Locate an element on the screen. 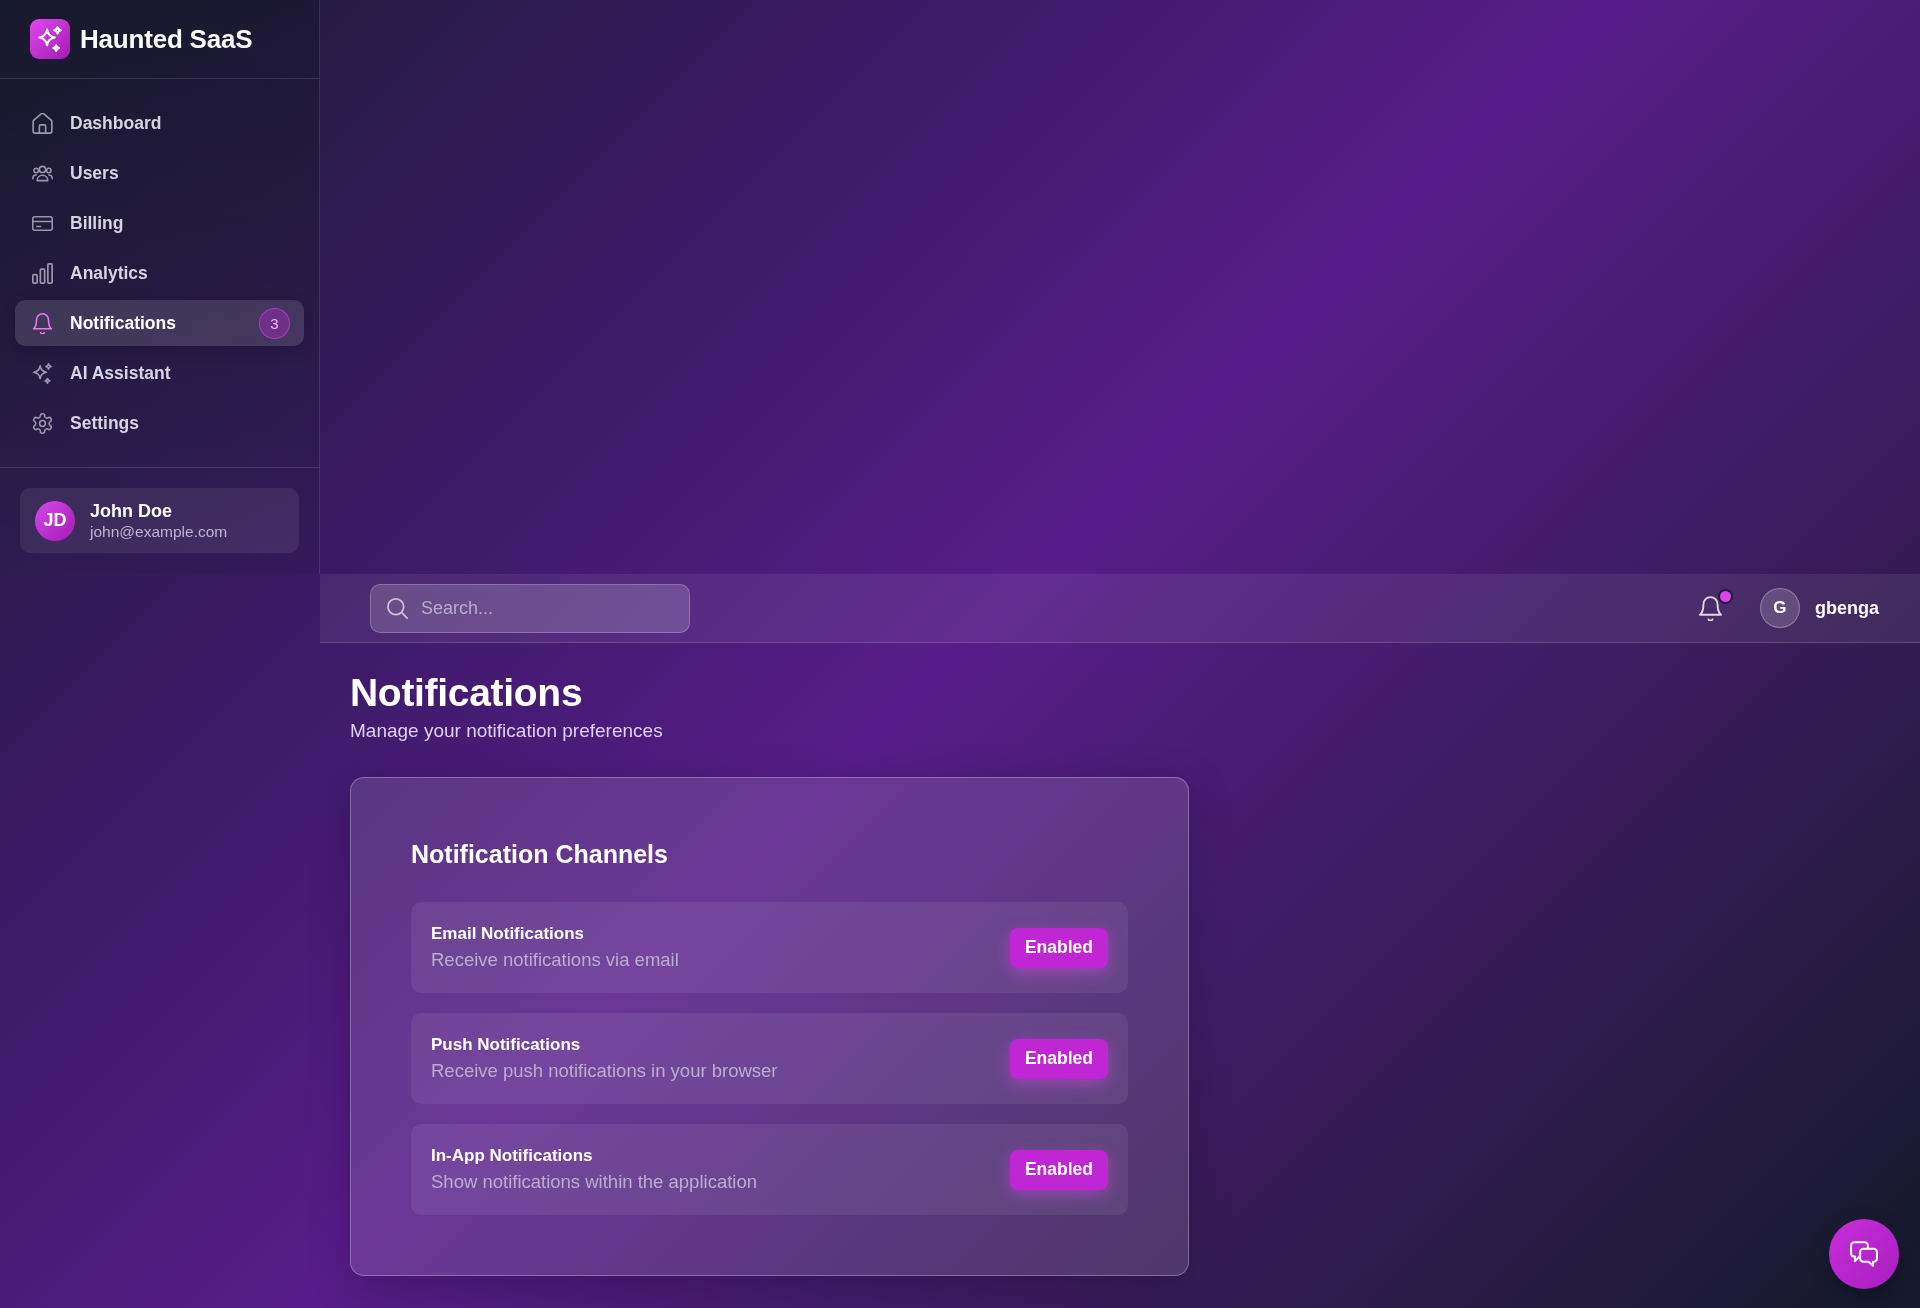 This screenshot has height=1308, width=1920. page-subtitle: Manage your notification preferences is located at coordinates (506, 731).